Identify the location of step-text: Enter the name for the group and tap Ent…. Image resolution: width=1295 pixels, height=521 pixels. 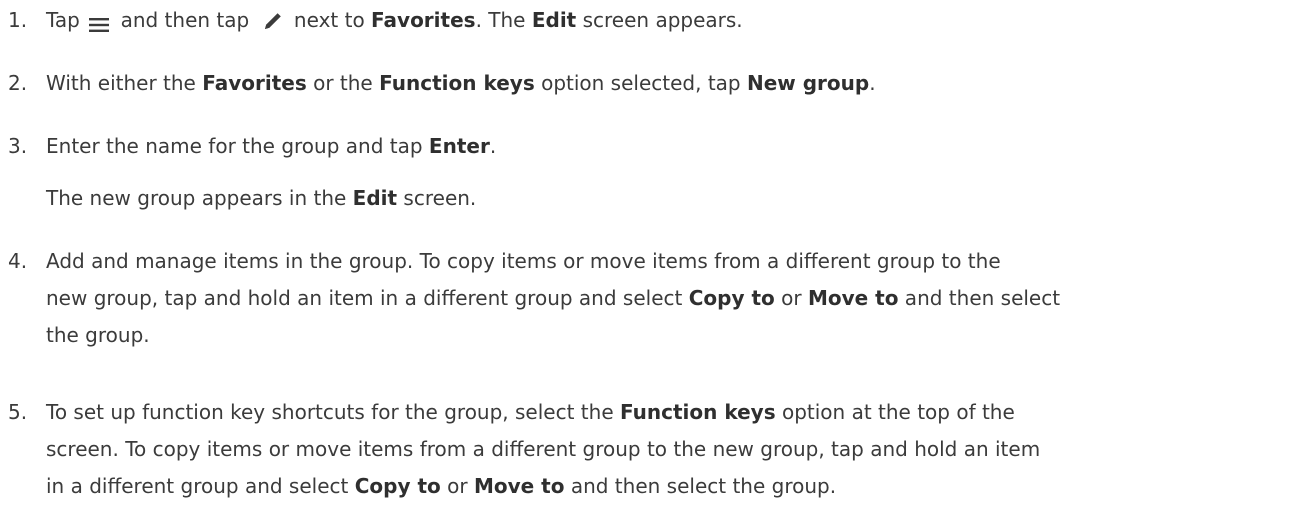
(666, 146).